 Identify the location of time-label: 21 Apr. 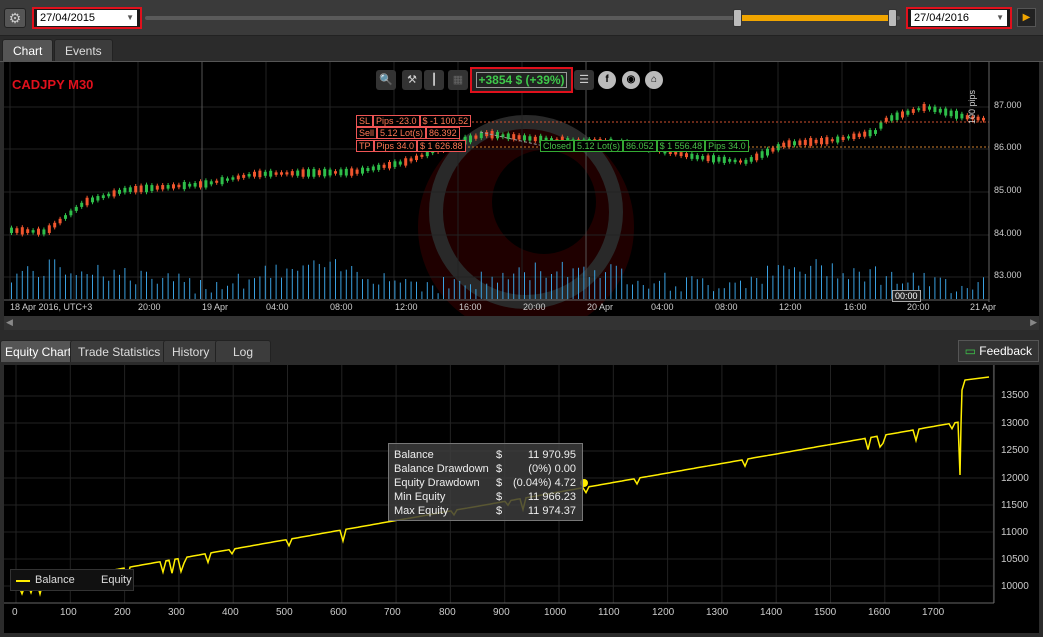
(983, 307).